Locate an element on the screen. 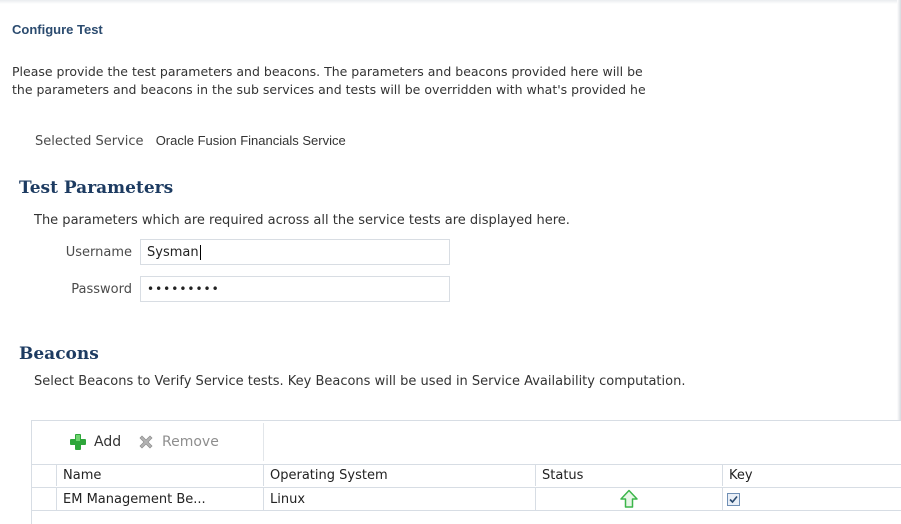  column-header-status: Status is located at coordinates (629, 475).